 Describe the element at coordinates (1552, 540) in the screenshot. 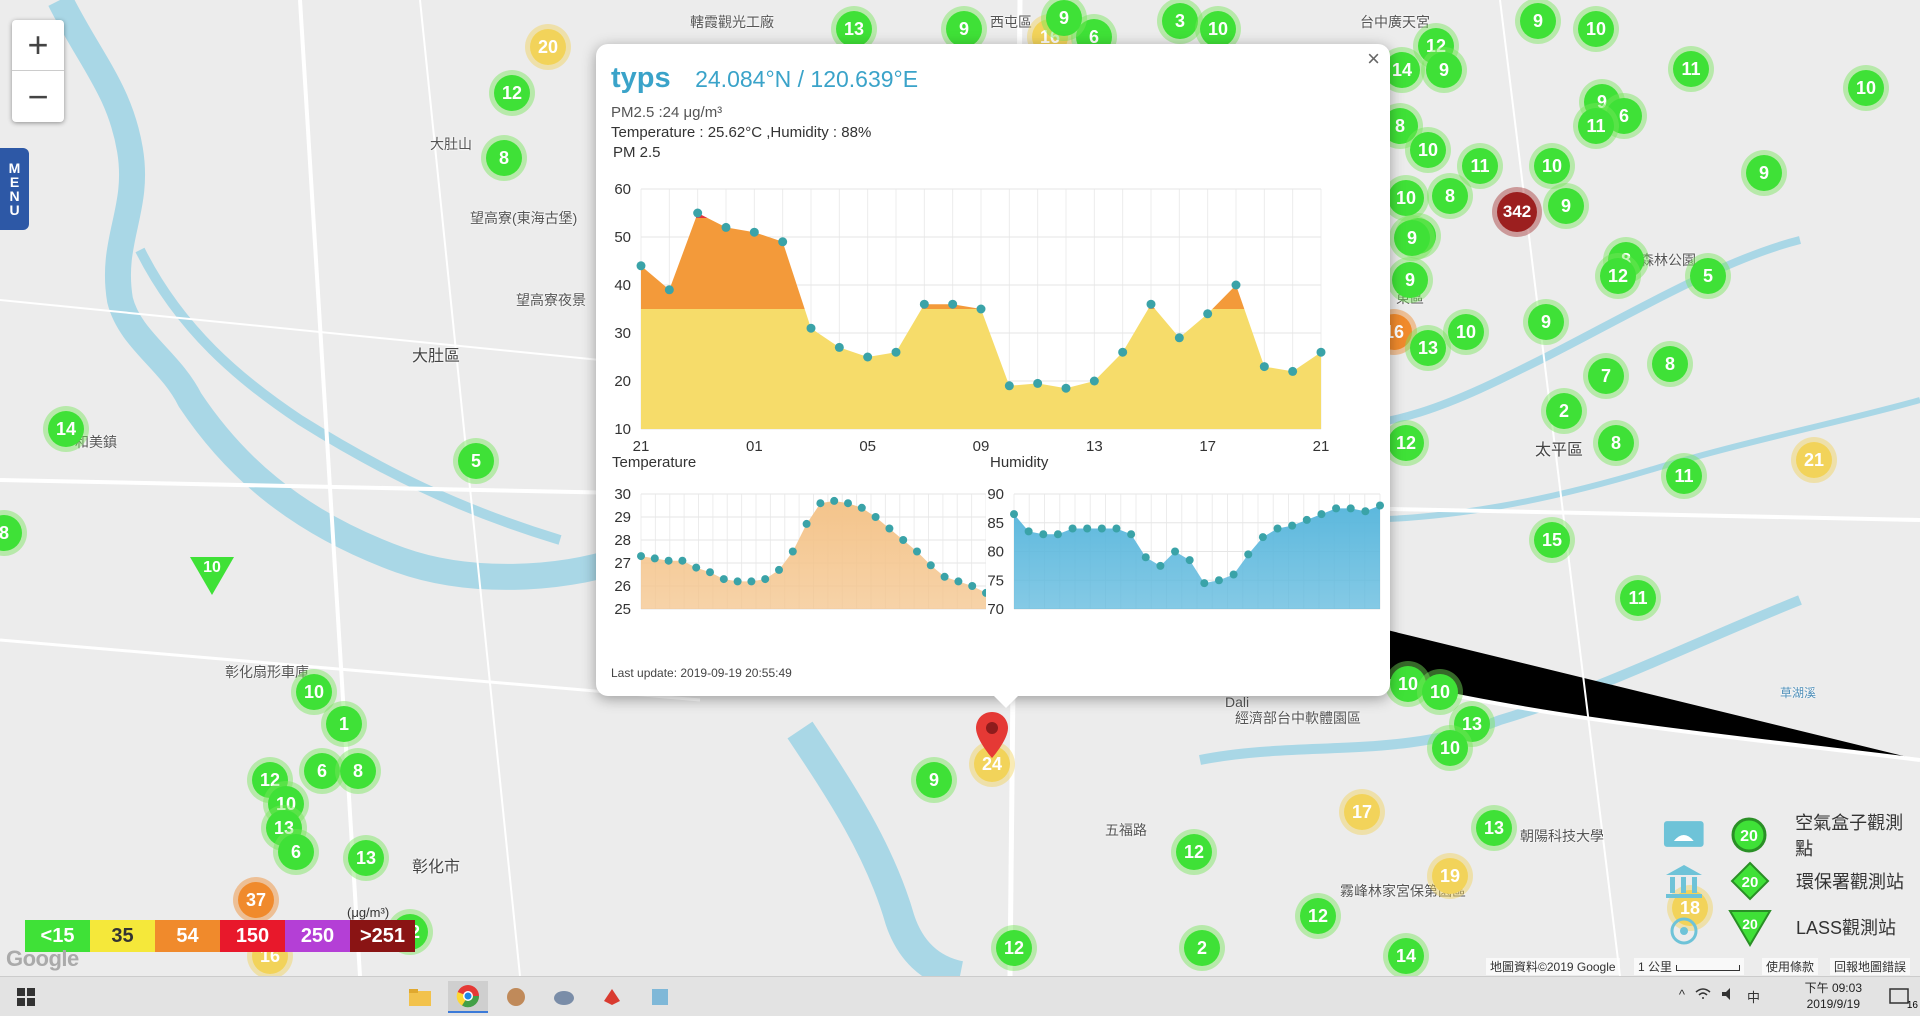

I see `sensor-marker: 15` at that location.